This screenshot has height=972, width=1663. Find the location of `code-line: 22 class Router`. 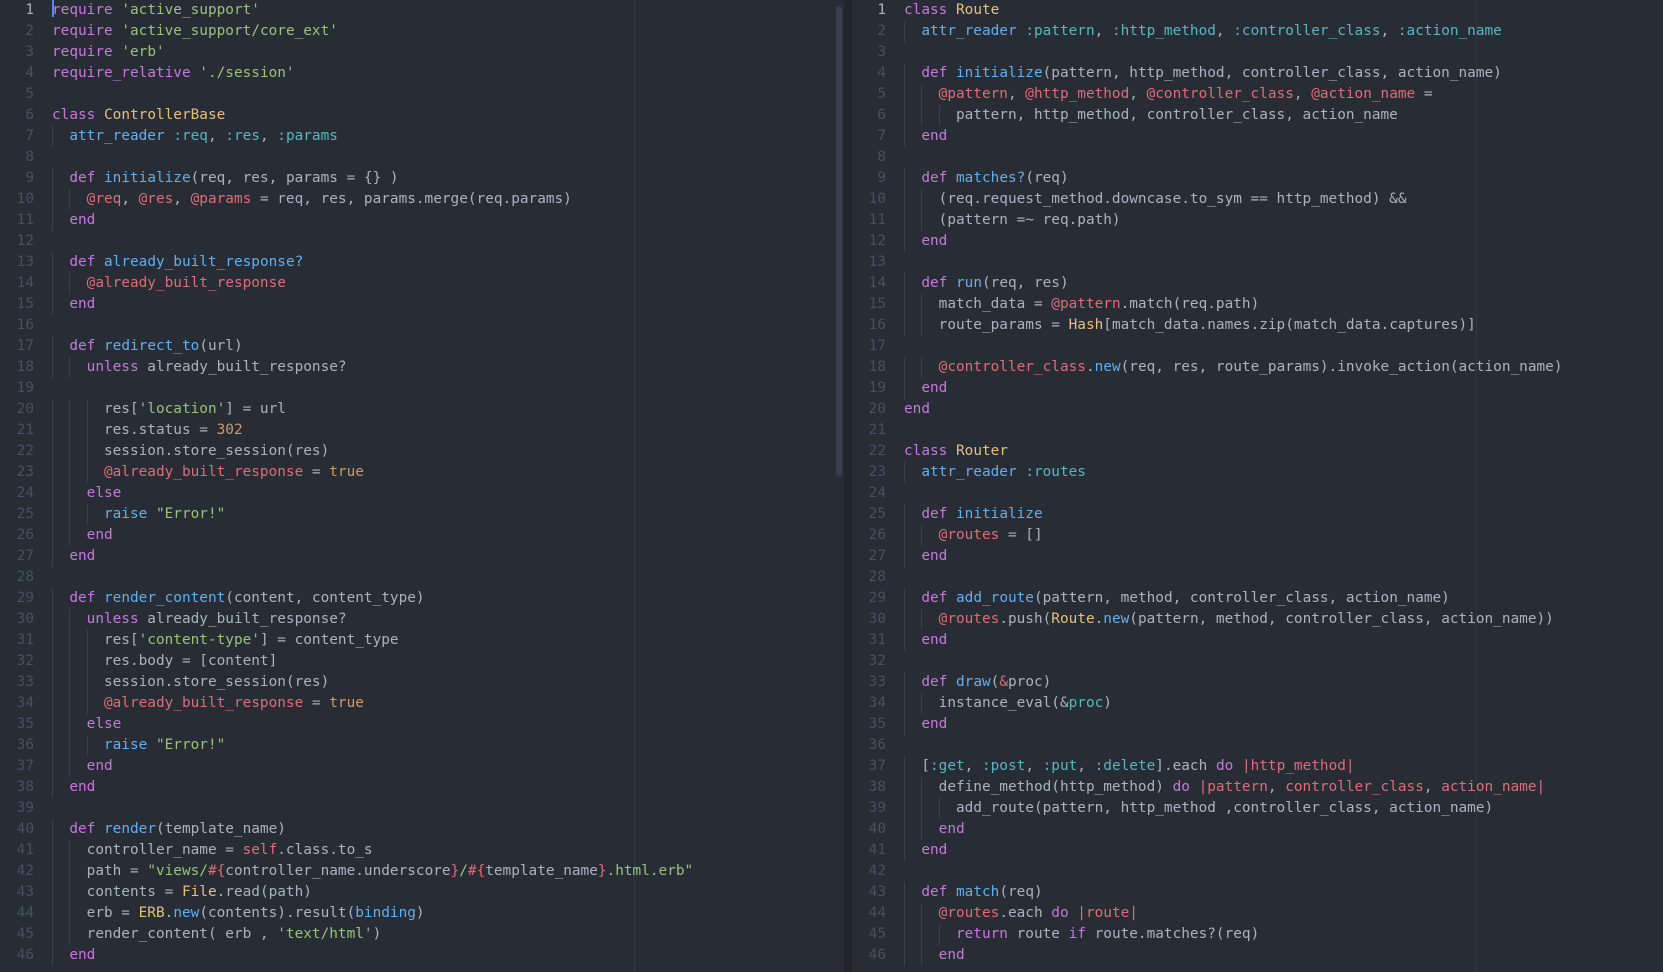

code-line: 22 class Router is located at coordinates (1257, 451).